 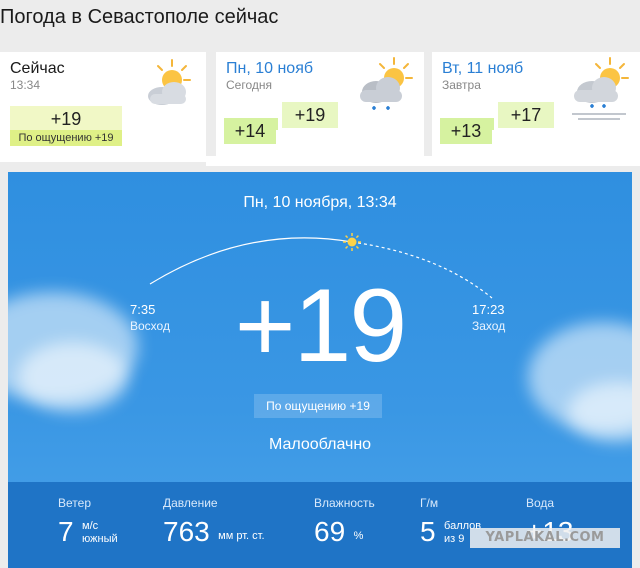 I want to click on now-time: 13:34, so click(x=25, y=85).